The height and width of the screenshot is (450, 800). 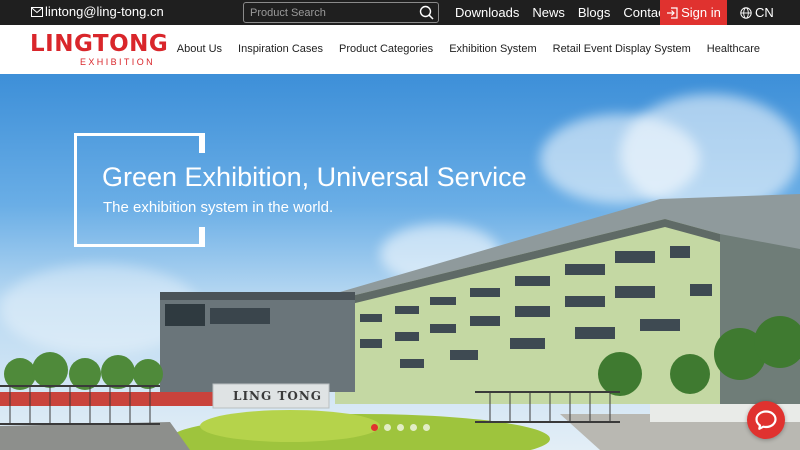 What do you see at coordinates (568, 12) in the screenshot?
I see `top-links: Downloads News Blogs Contact` at bounding box center [568, 12].